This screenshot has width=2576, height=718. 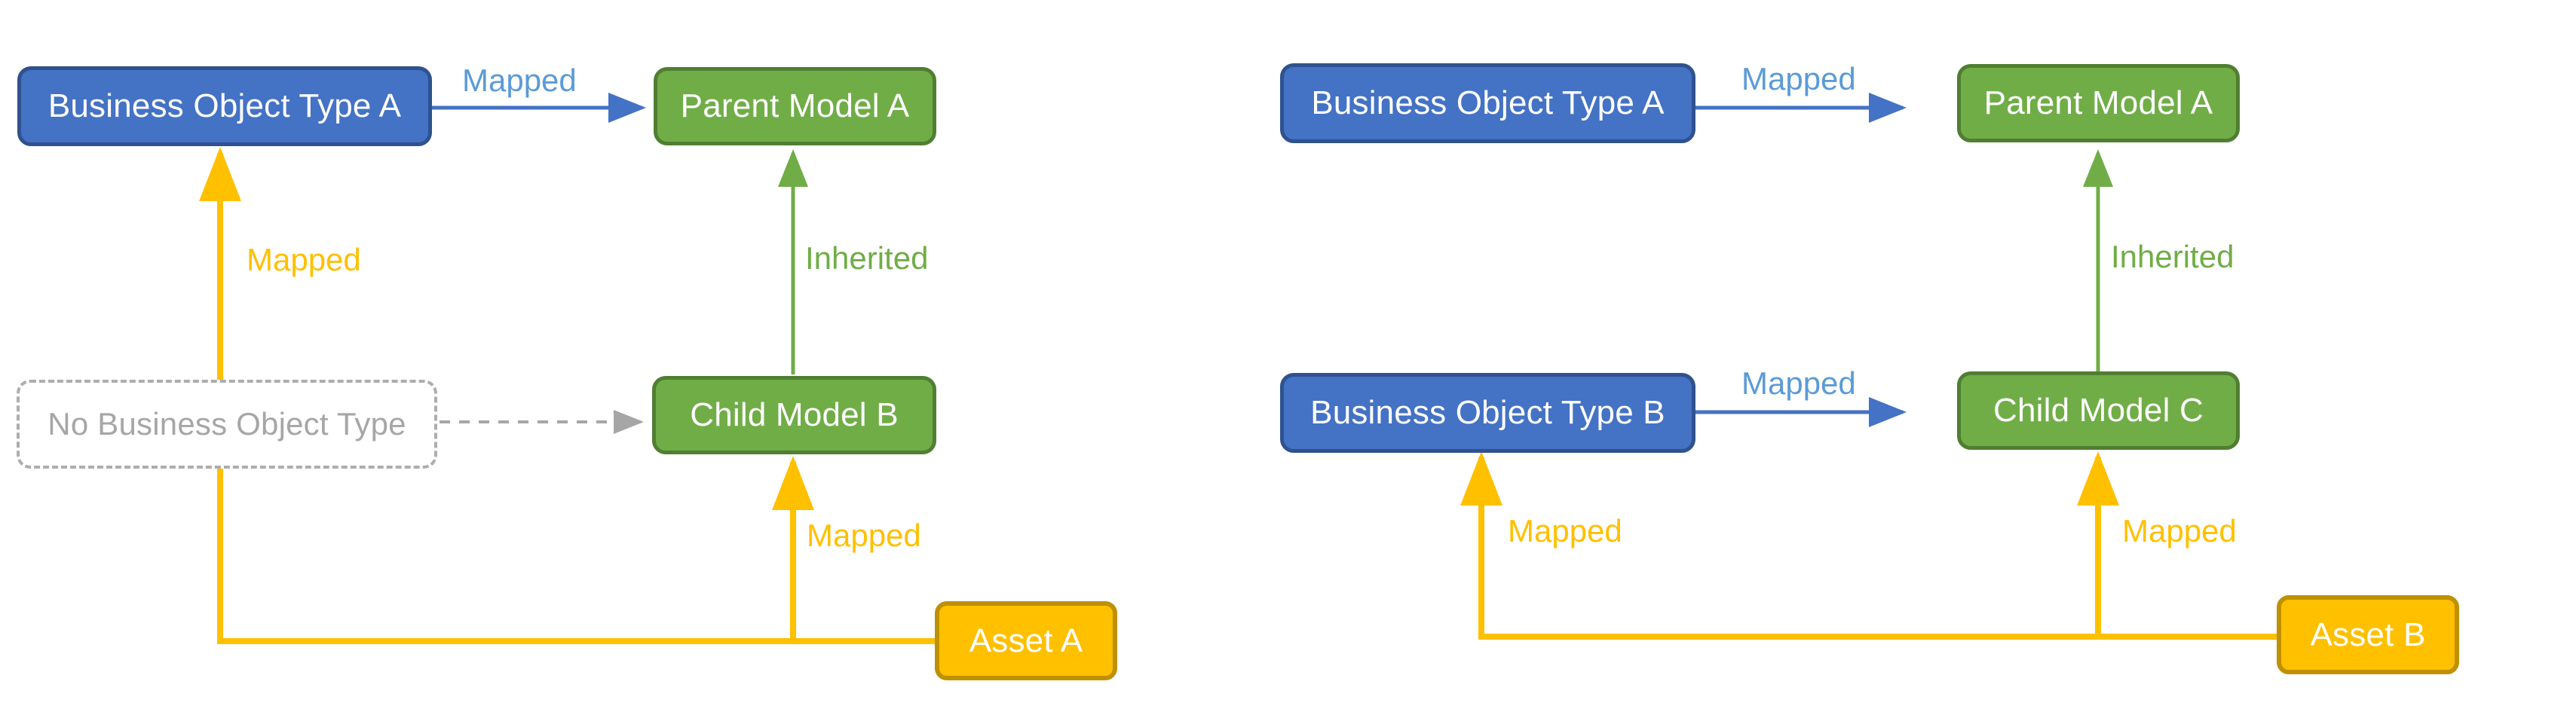 I want to click on node-business-object-type-a-right: Business Object Type A, so click(x=1487, y=103).